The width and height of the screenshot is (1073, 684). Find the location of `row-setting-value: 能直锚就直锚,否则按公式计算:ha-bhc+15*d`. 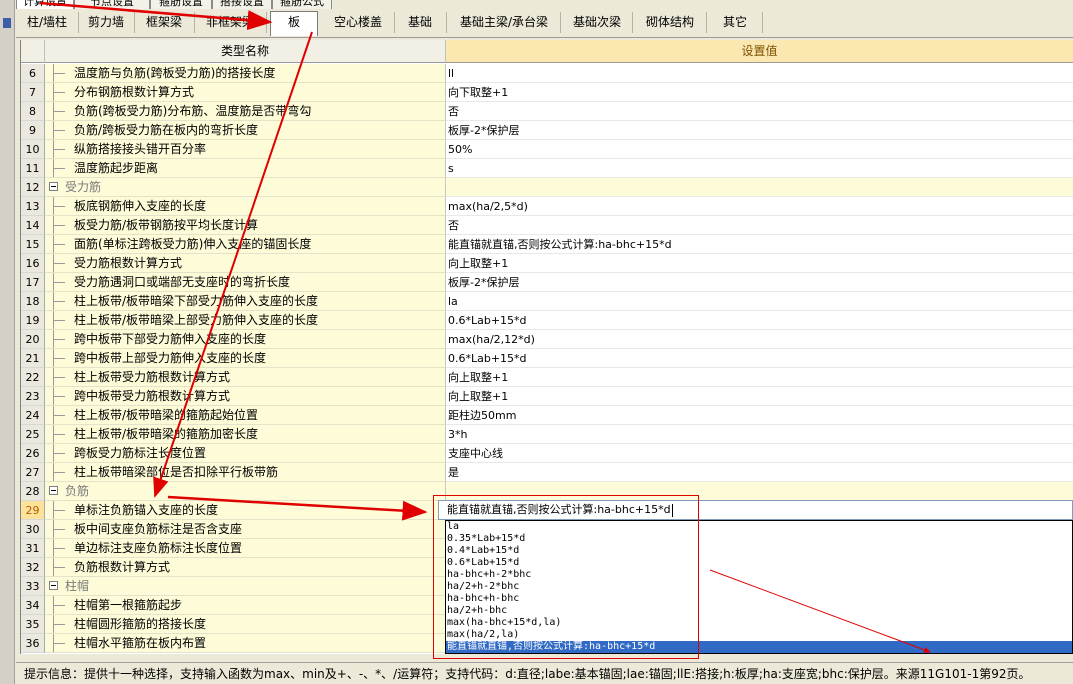

row-setting-value: 能直锚就直锚,否则按公式计算:ha-bhc+15*d is located at coordinates (759, 244).